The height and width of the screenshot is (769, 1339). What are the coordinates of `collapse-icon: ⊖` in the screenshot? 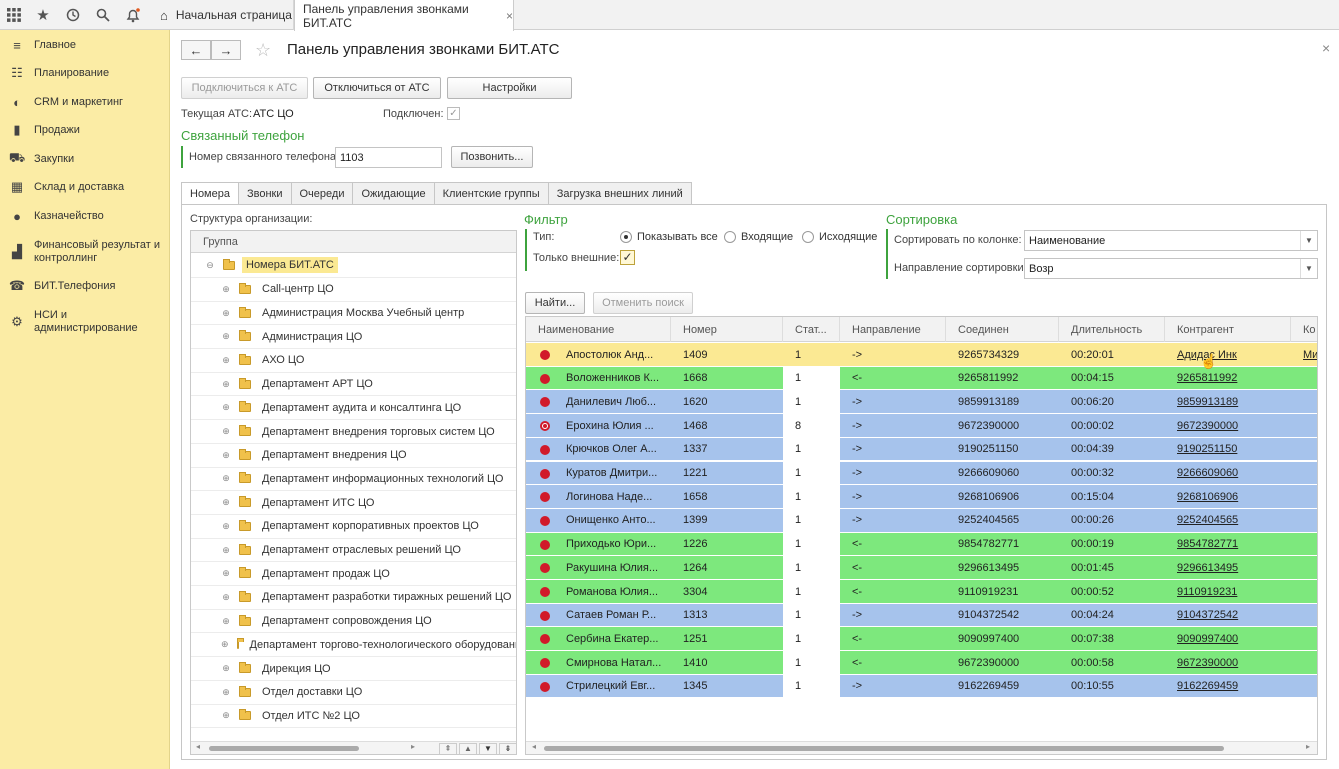 It's located at (210, 265).